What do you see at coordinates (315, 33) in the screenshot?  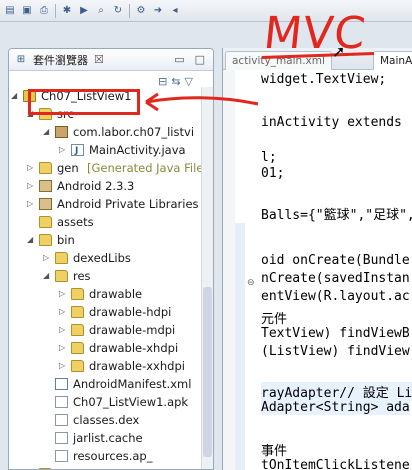 I see `annotation-mvc-text: MVC` at bounding box center [315, 33].